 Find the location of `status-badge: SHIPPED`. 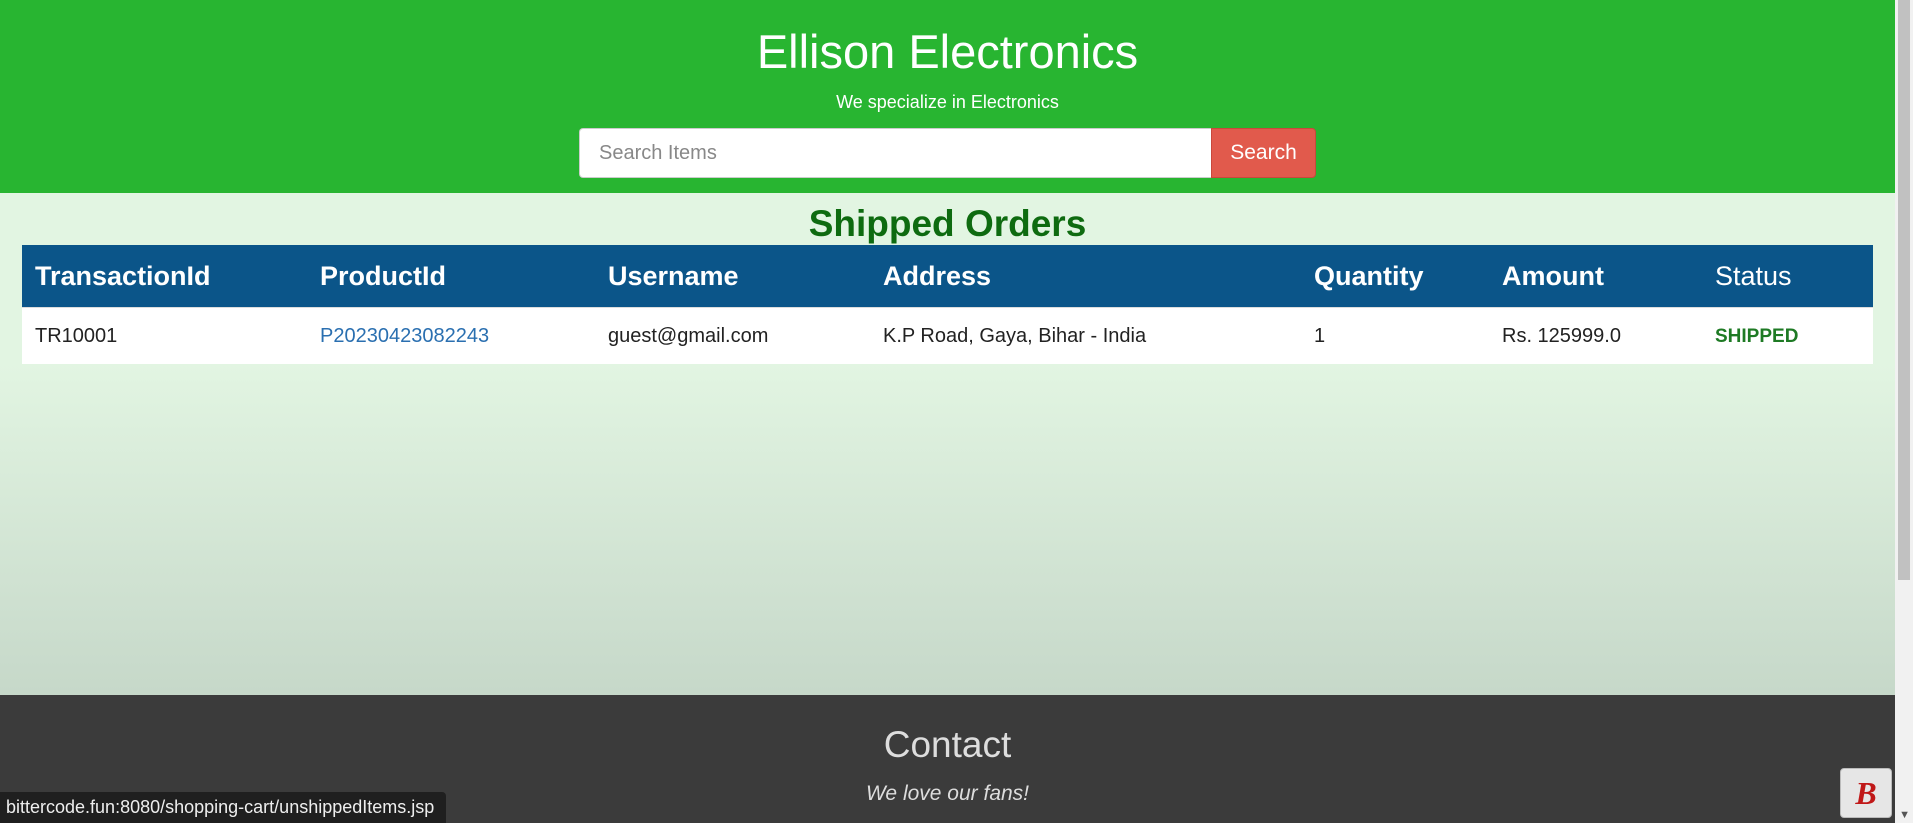

status-badge: SHIPPED is located at coordinates (1757, 336).